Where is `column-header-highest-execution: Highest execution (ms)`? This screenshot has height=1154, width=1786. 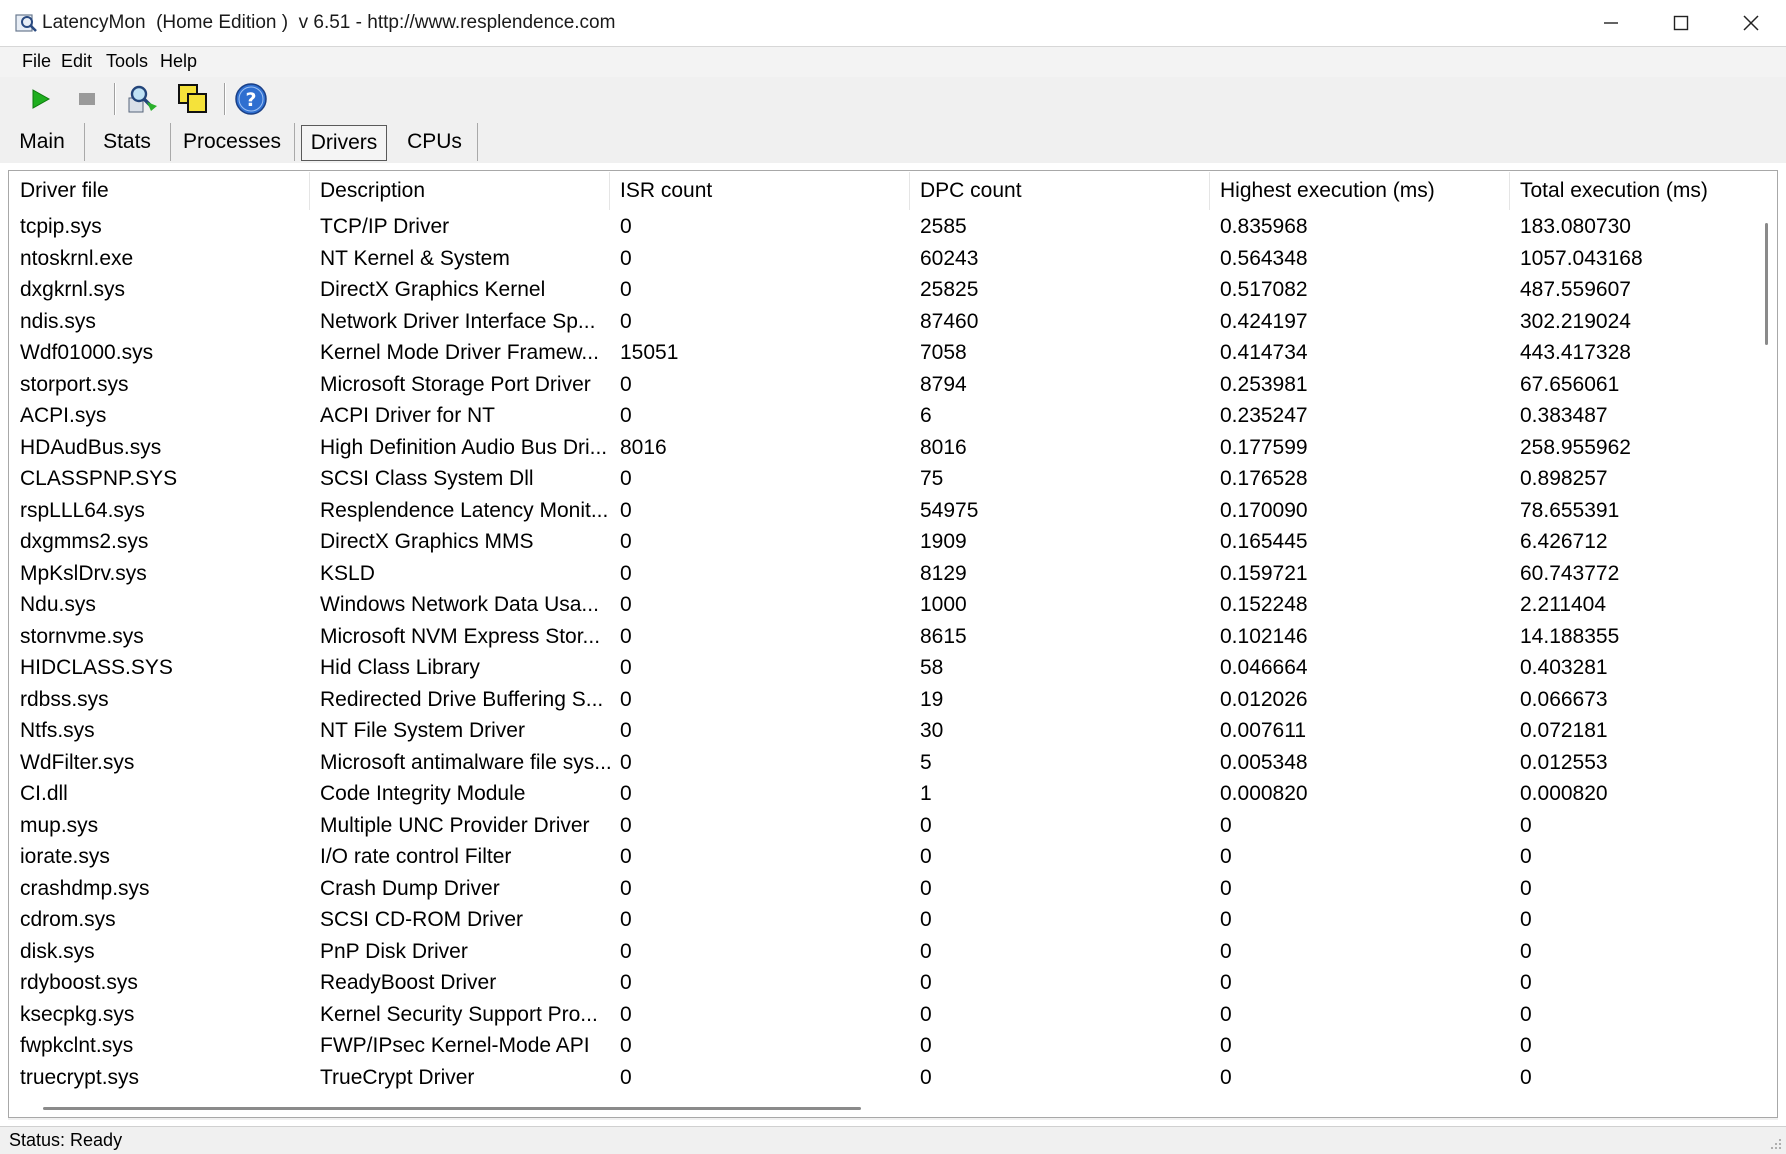
column-header-highest-execution: Highest execution (ms) is located at coordinates (1360, 191).